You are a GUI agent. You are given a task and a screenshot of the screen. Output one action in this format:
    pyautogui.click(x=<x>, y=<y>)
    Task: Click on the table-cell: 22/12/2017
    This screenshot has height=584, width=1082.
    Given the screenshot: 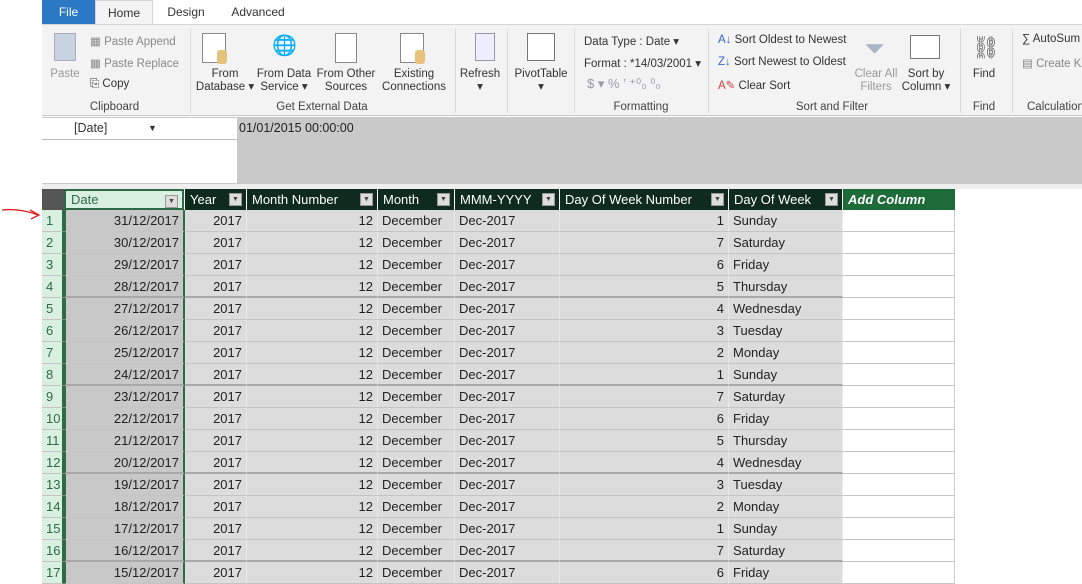 What is the action you would take?
    pyautogui.click(x=124, y=419)
    